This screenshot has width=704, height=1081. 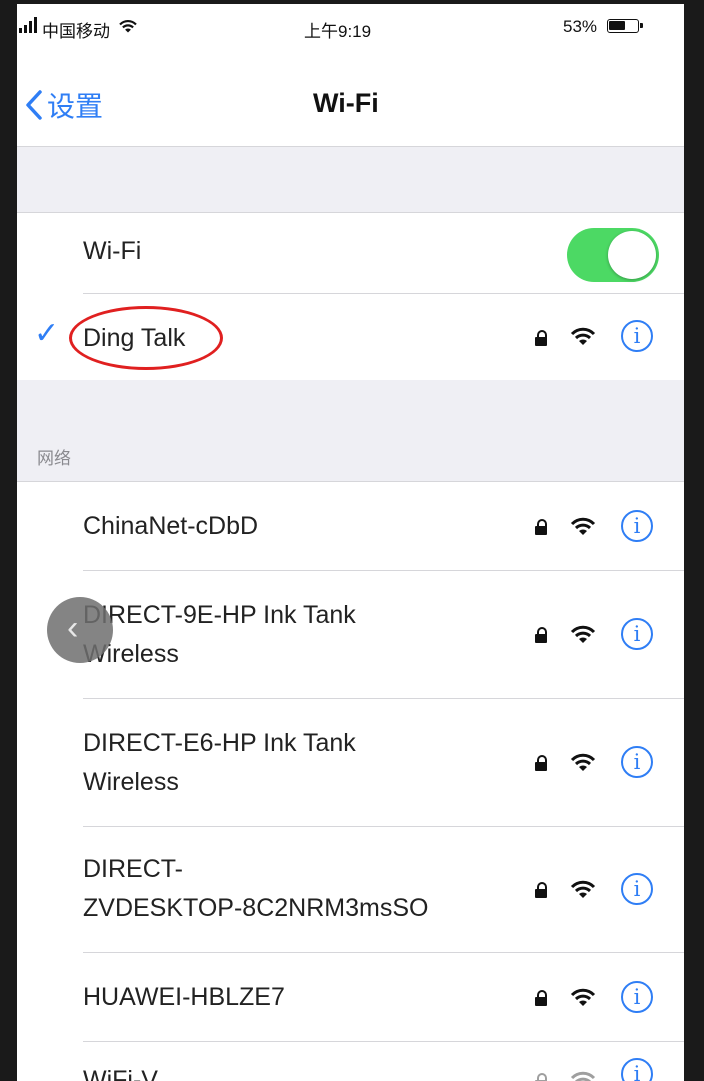 I want to click on wifi-toggle-switch, so click(x=613, y=255).